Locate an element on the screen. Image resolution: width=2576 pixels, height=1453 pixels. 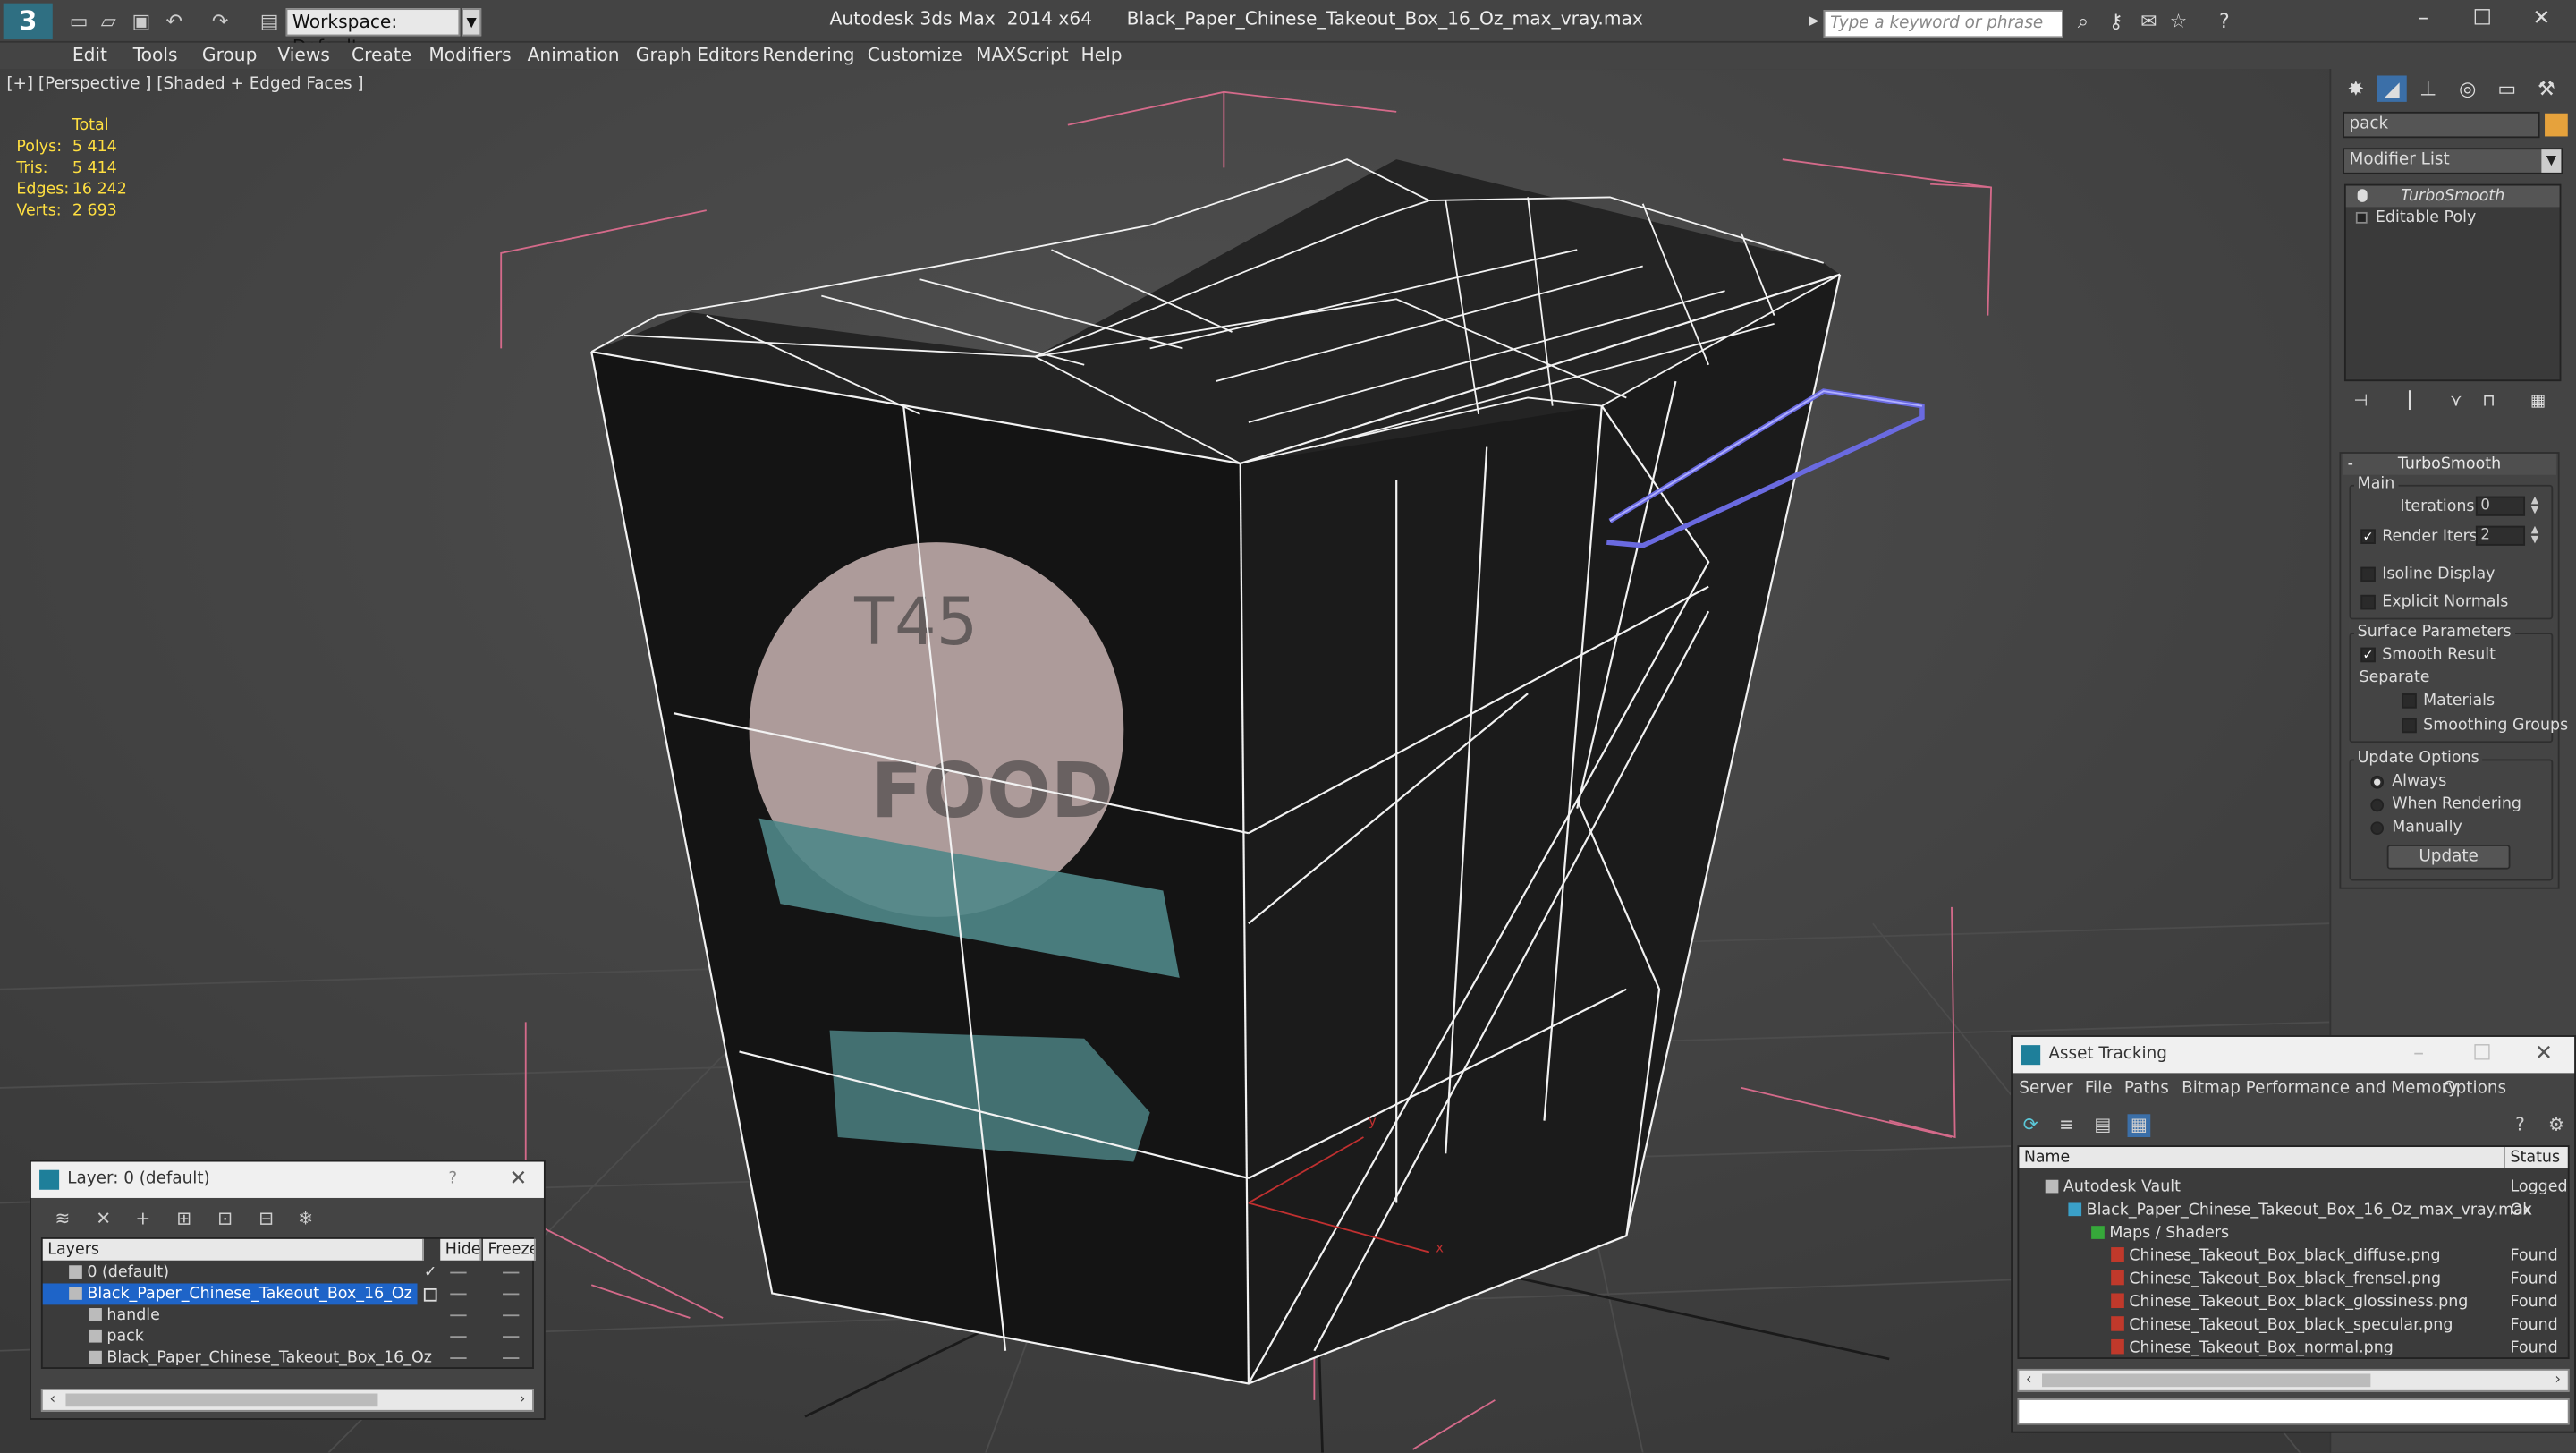
smooth-result-checkbox: ✓ is located at coordinates (2368, 655).